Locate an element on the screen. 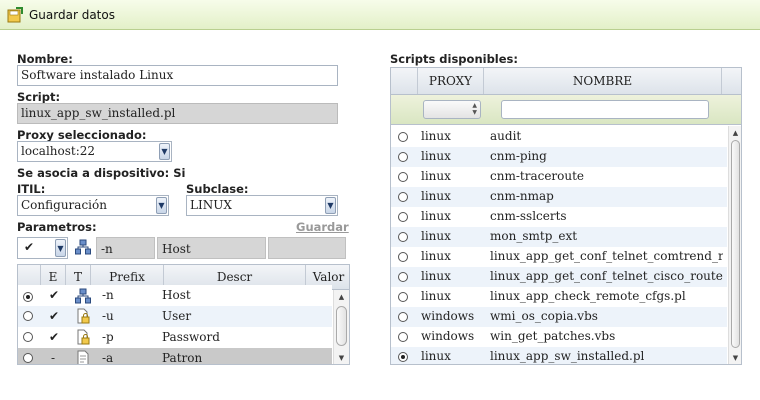 The image size is (760, 400). asocia-dispositivo-text: Se asocia a dispositivo: Si is located at coordinates (101, 173).